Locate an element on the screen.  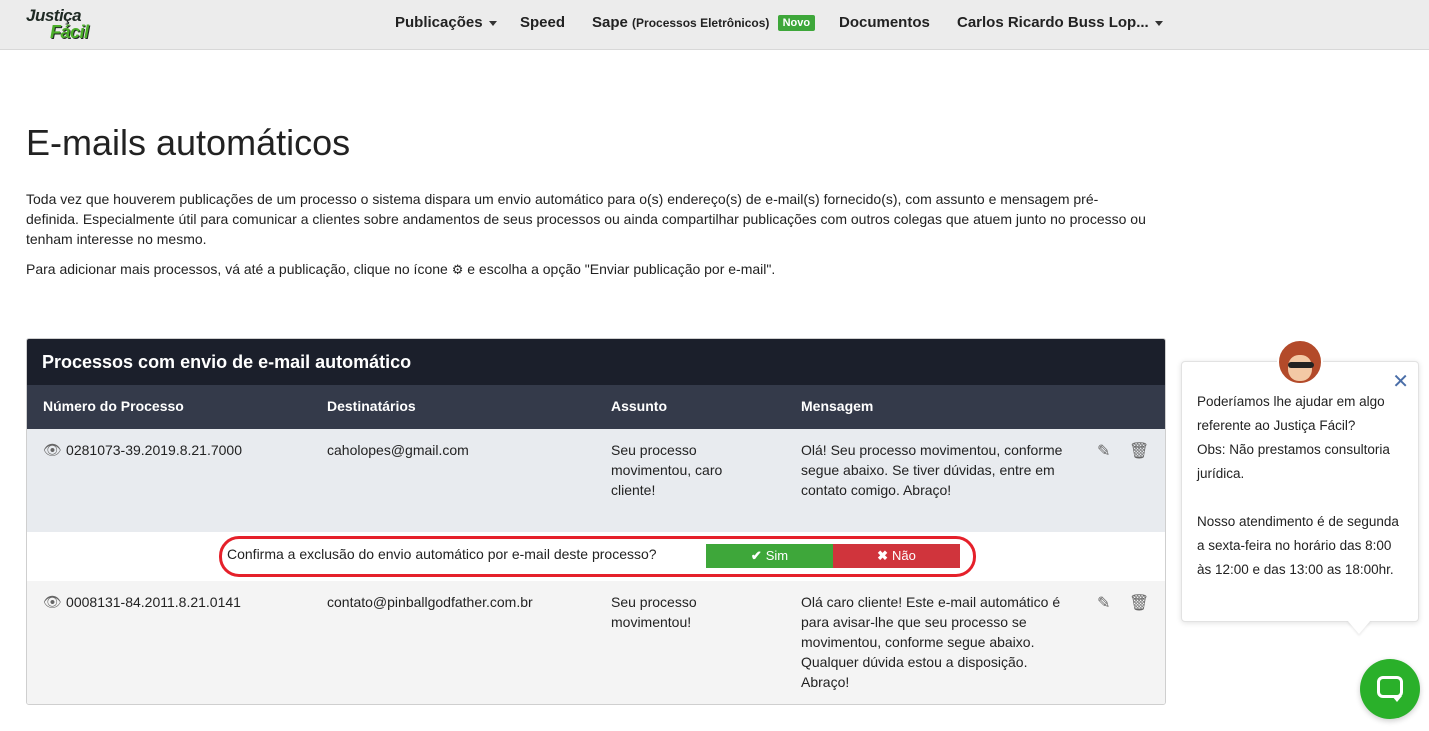
close-icon: ✕ is located at coordinates (1400, 382).